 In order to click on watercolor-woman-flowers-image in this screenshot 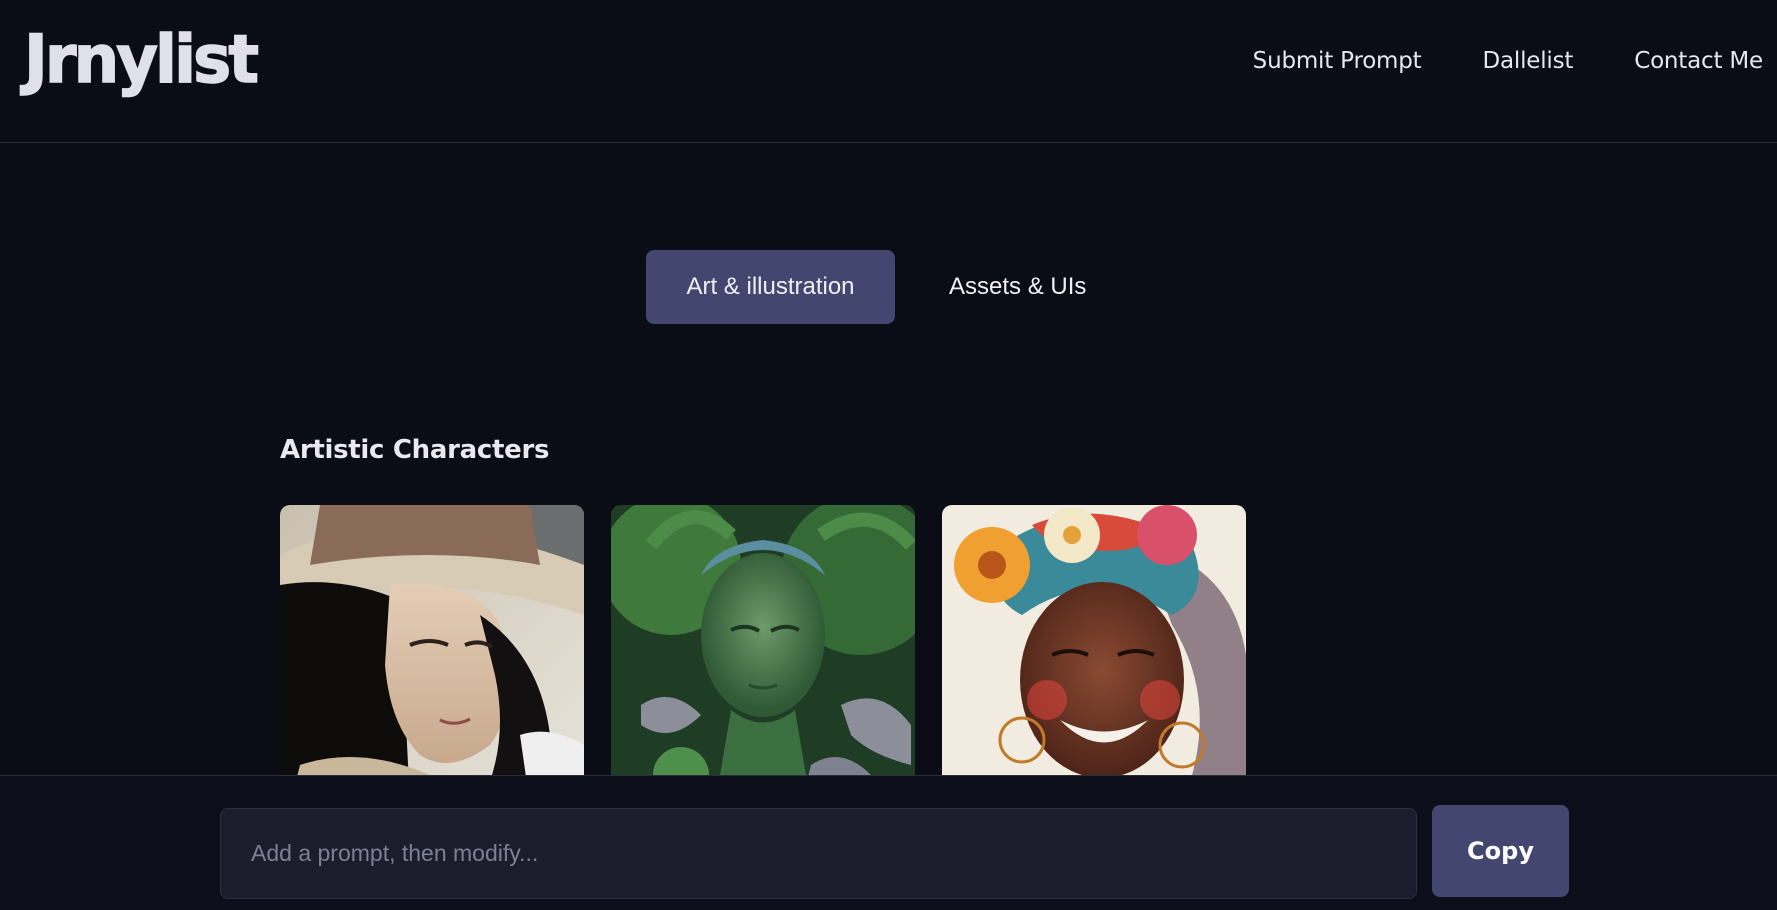, I will do `click(1094, 655)`.